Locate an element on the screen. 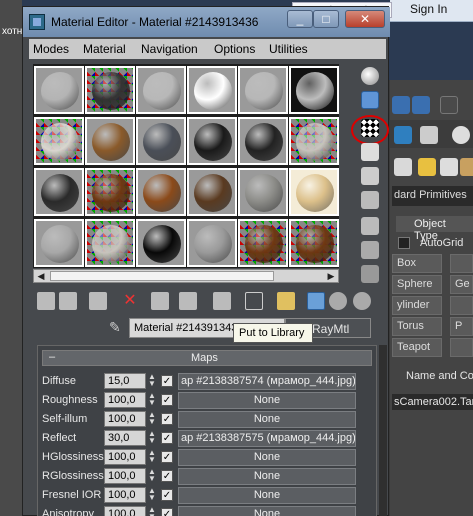 This screenshot has width=473, height=516. menu-navigation: Navigation is located at coordinates (169, 49).